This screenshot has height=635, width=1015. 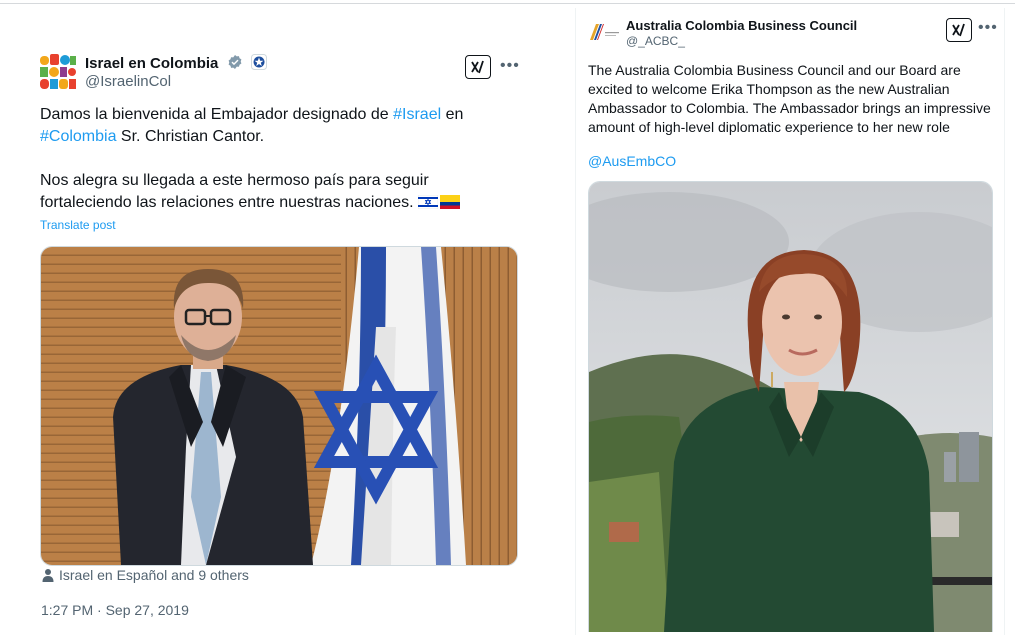 What do you see at coordinates (655, 41) in the screenshot?
I see `author-handle: @_ACBC_` at bounding box center [655, 41].